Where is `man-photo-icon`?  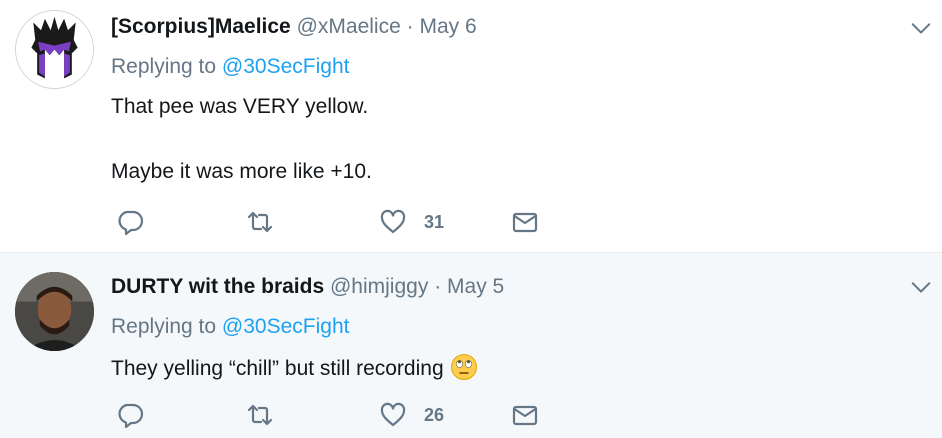 man-photo-icon is located at coordinates (54, 311).